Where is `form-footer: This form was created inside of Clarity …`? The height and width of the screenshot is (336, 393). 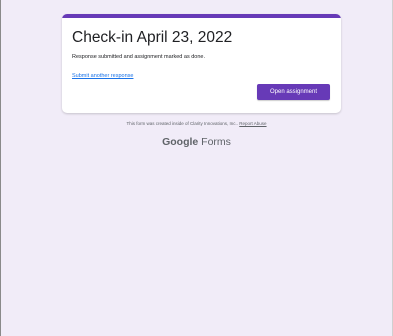
form-footer: This form was created inside of Clarity … is located at coordinates (196, 123).